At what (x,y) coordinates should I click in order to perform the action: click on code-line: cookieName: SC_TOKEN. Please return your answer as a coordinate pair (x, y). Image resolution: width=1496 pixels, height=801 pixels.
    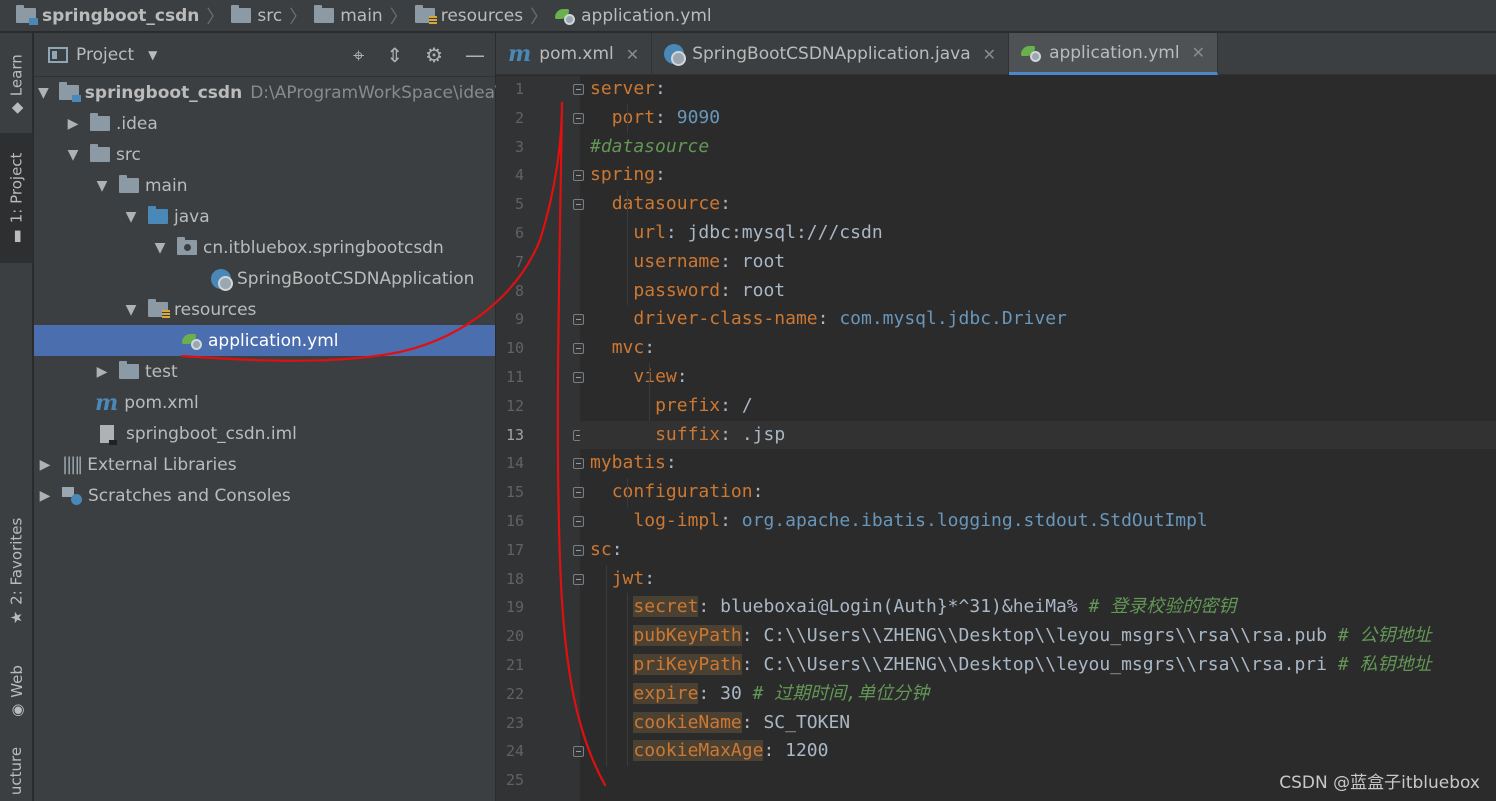
    Looking at the image, I should click on (741, 723).